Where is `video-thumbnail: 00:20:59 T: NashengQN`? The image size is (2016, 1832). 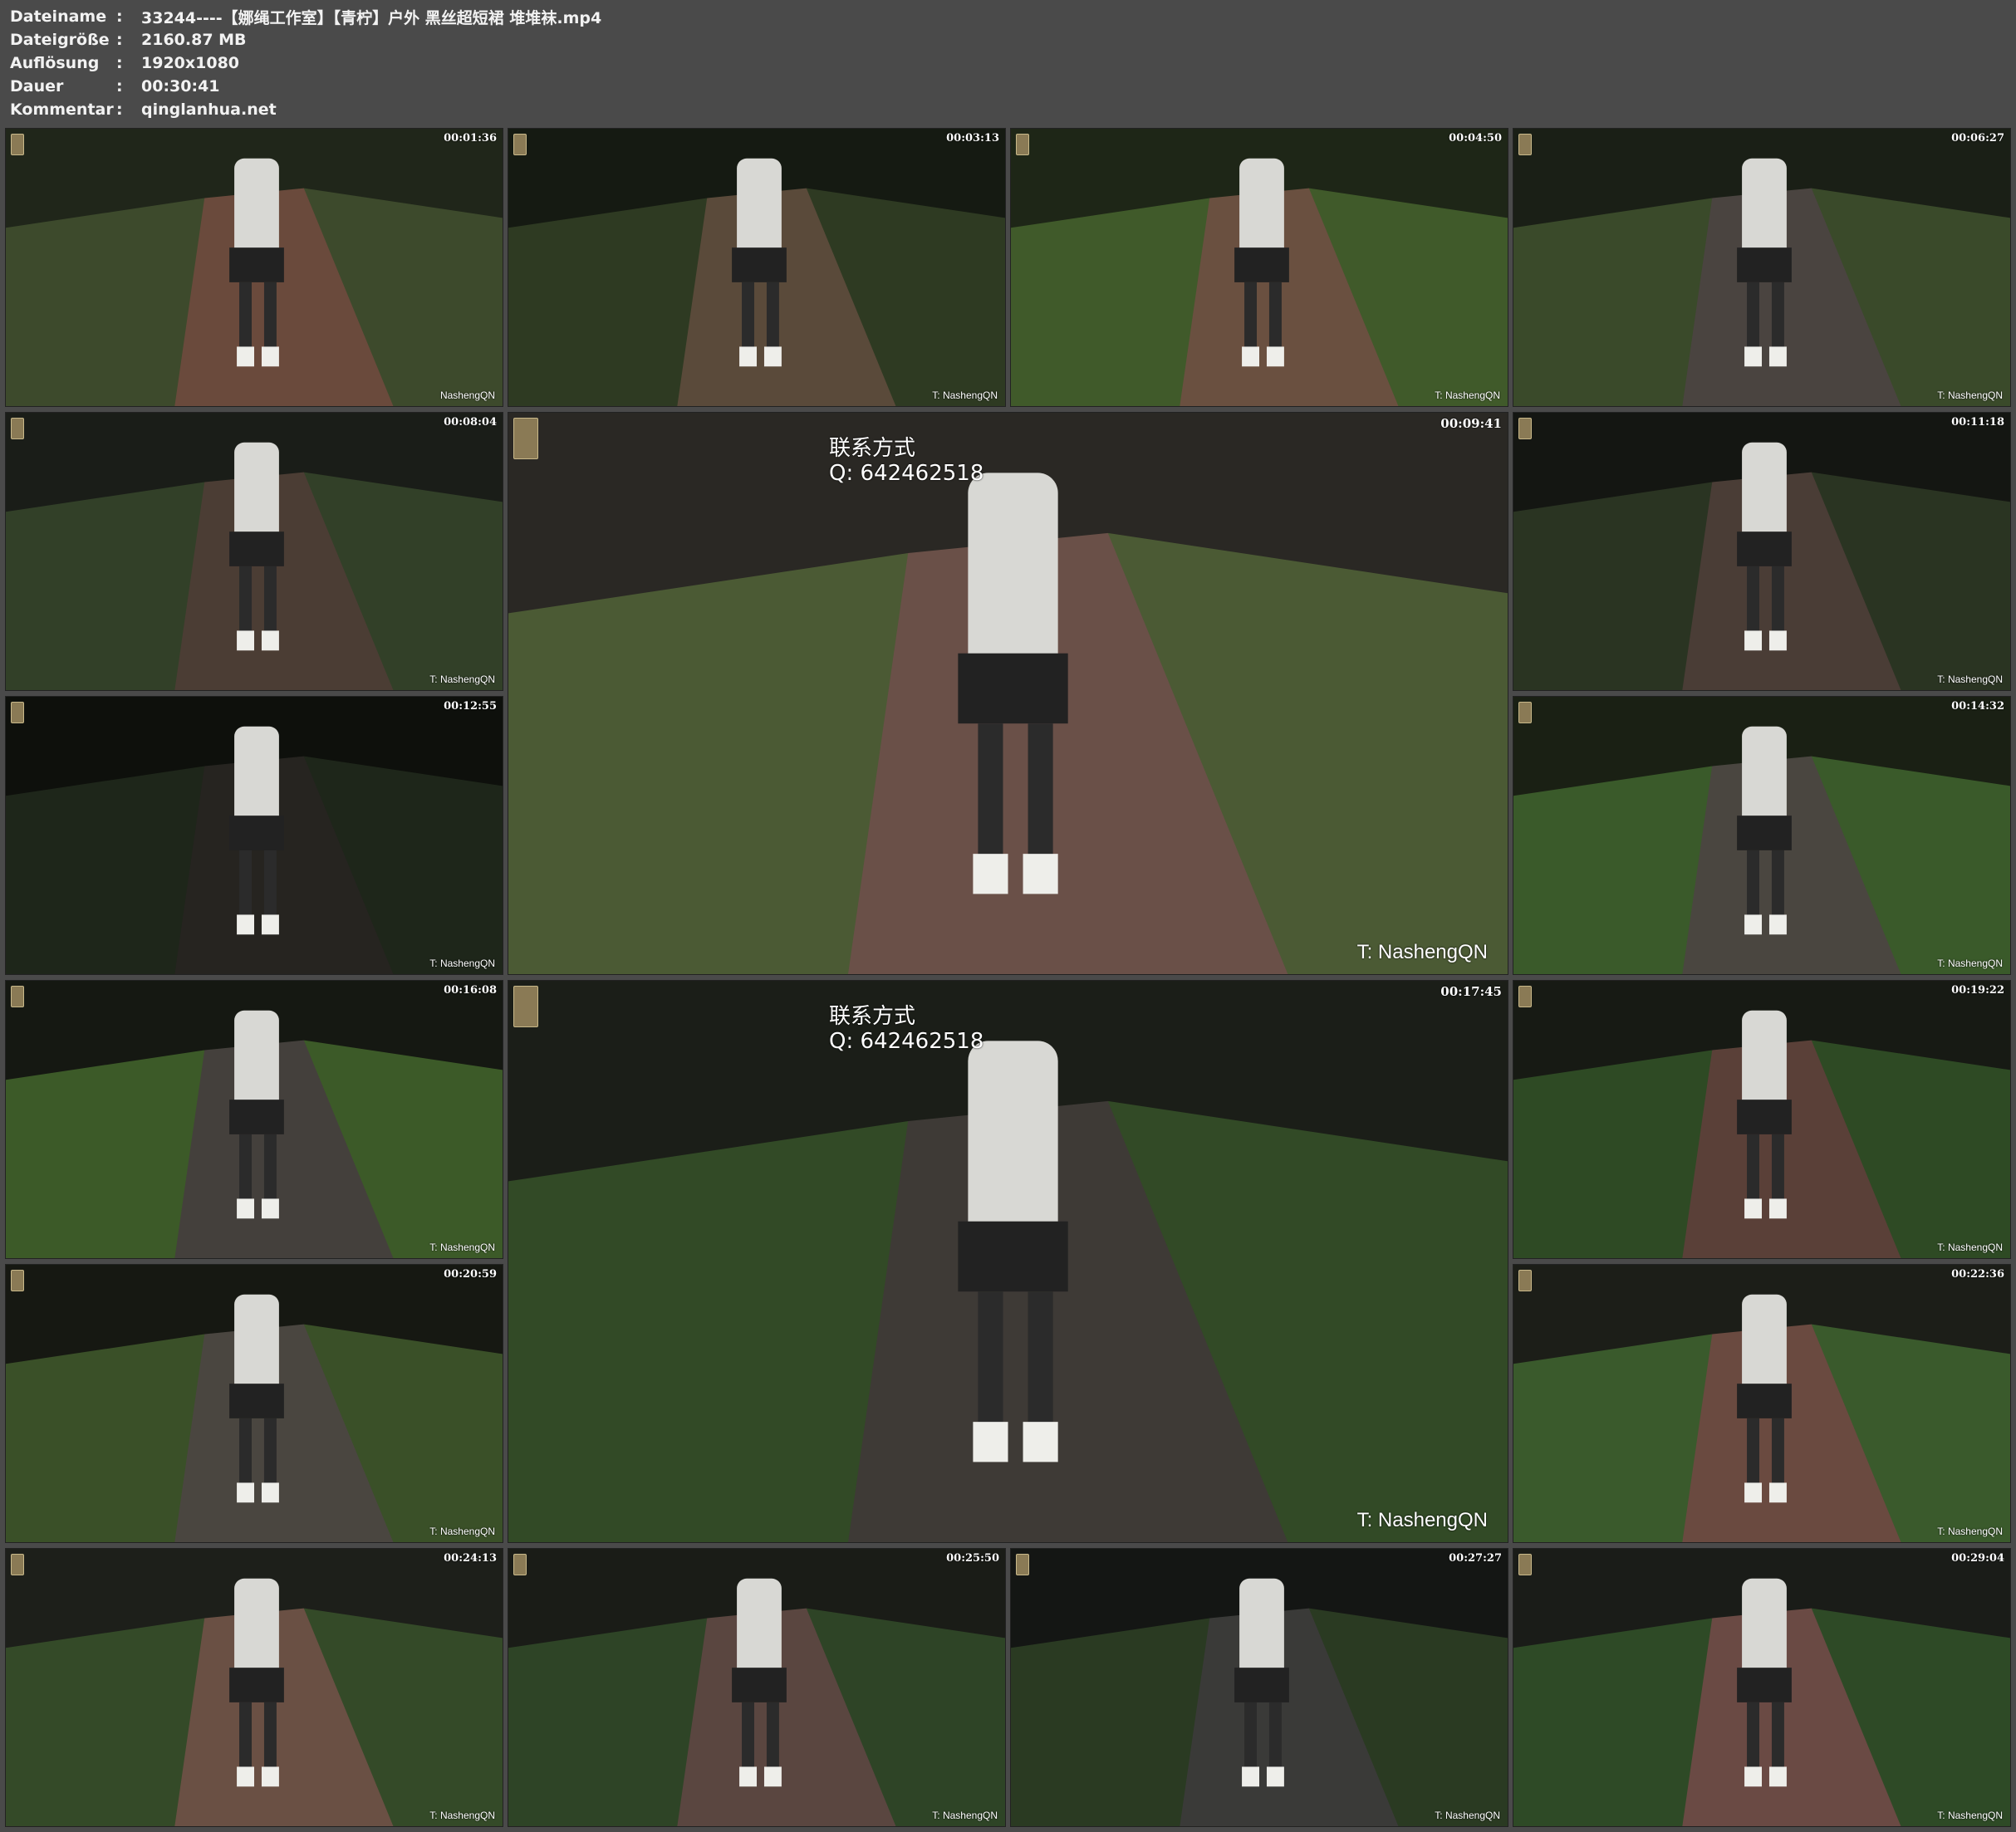 video-thumbnail: 00:20:59 T: NashengQN is located at coordinates (254, 1403).